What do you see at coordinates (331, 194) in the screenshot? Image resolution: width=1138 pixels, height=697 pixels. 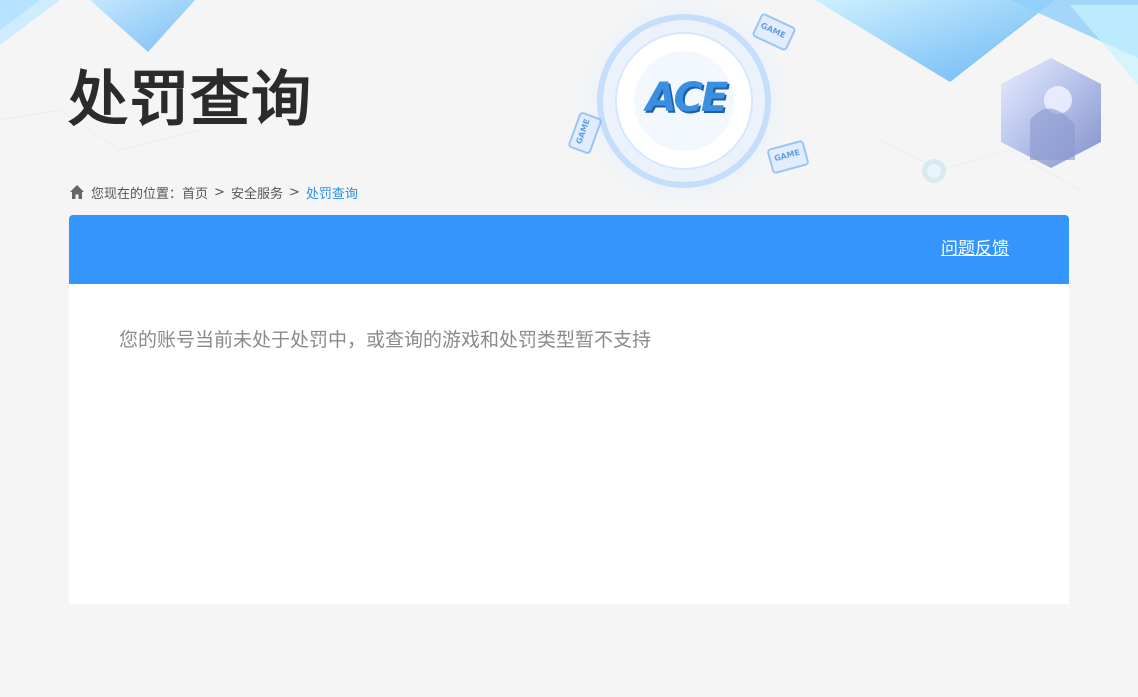 I see `breadcrumb-current: 处罚查询` at bounding box center [331, 194].